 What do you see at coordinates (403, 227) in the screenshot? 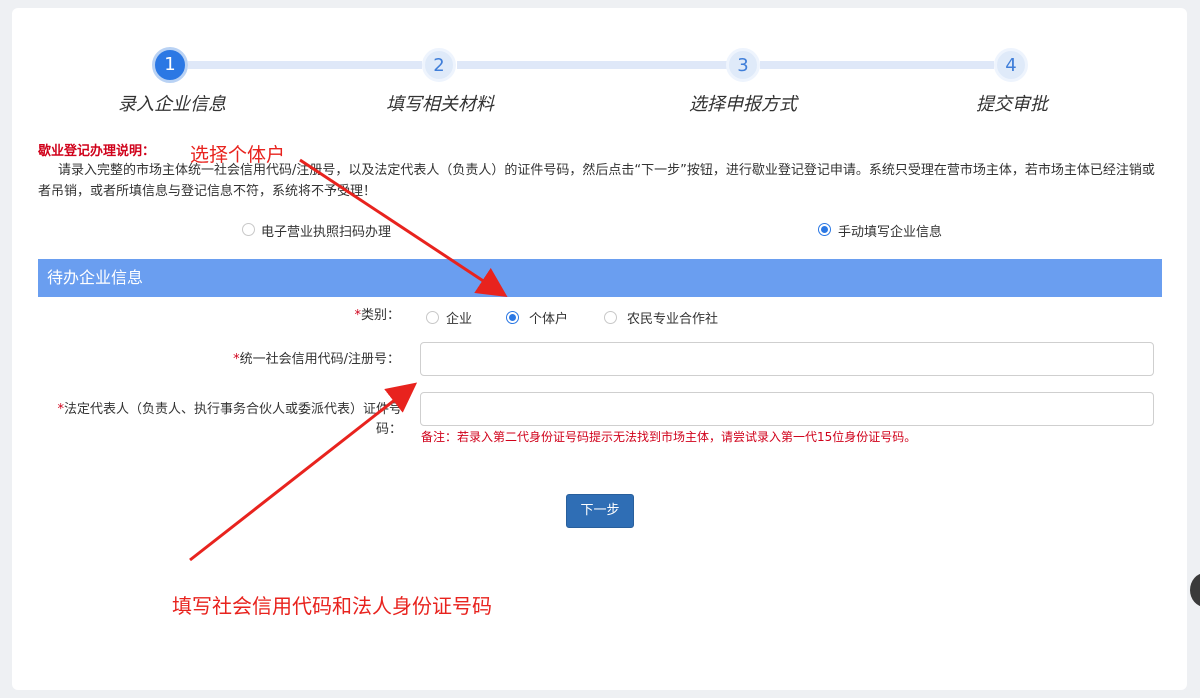
I see `arrow-to-individual-radio` at bounding box center [403, 227].